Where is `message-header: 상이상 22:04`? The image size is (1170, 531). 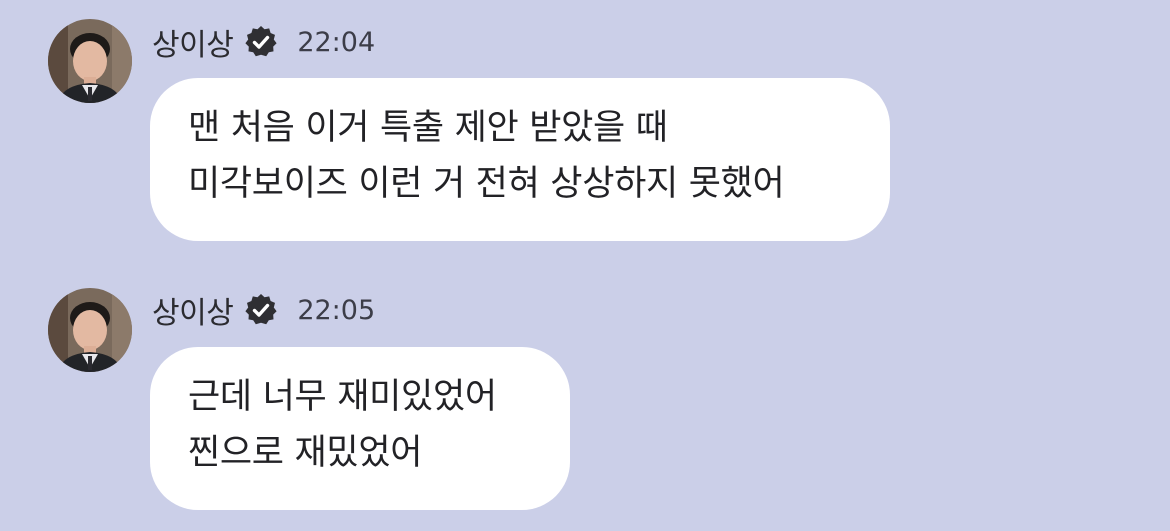 message-header: 상이상 22:04 is located at coordinates (263, 42).